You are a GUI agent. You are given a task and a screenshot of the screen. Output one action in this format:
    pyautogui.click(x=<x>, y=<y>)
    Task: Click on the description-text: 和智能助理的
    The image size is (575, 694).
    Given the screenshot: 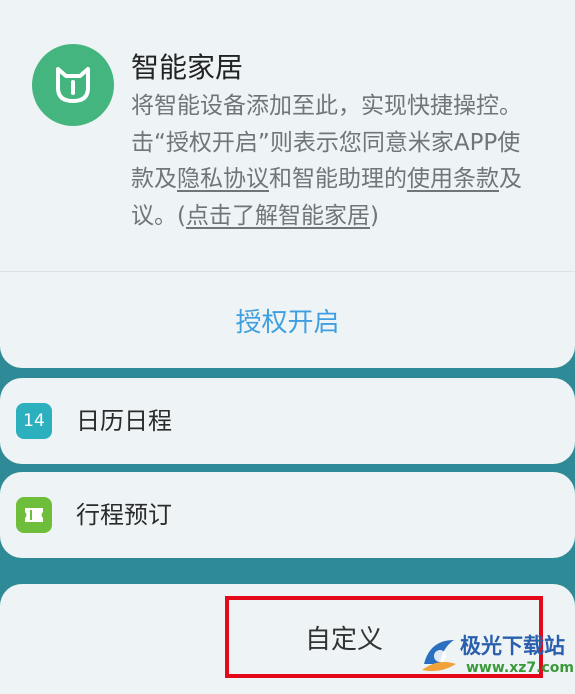 What is the action you would take?
    pyautogui.click(x=338, y=179)
    